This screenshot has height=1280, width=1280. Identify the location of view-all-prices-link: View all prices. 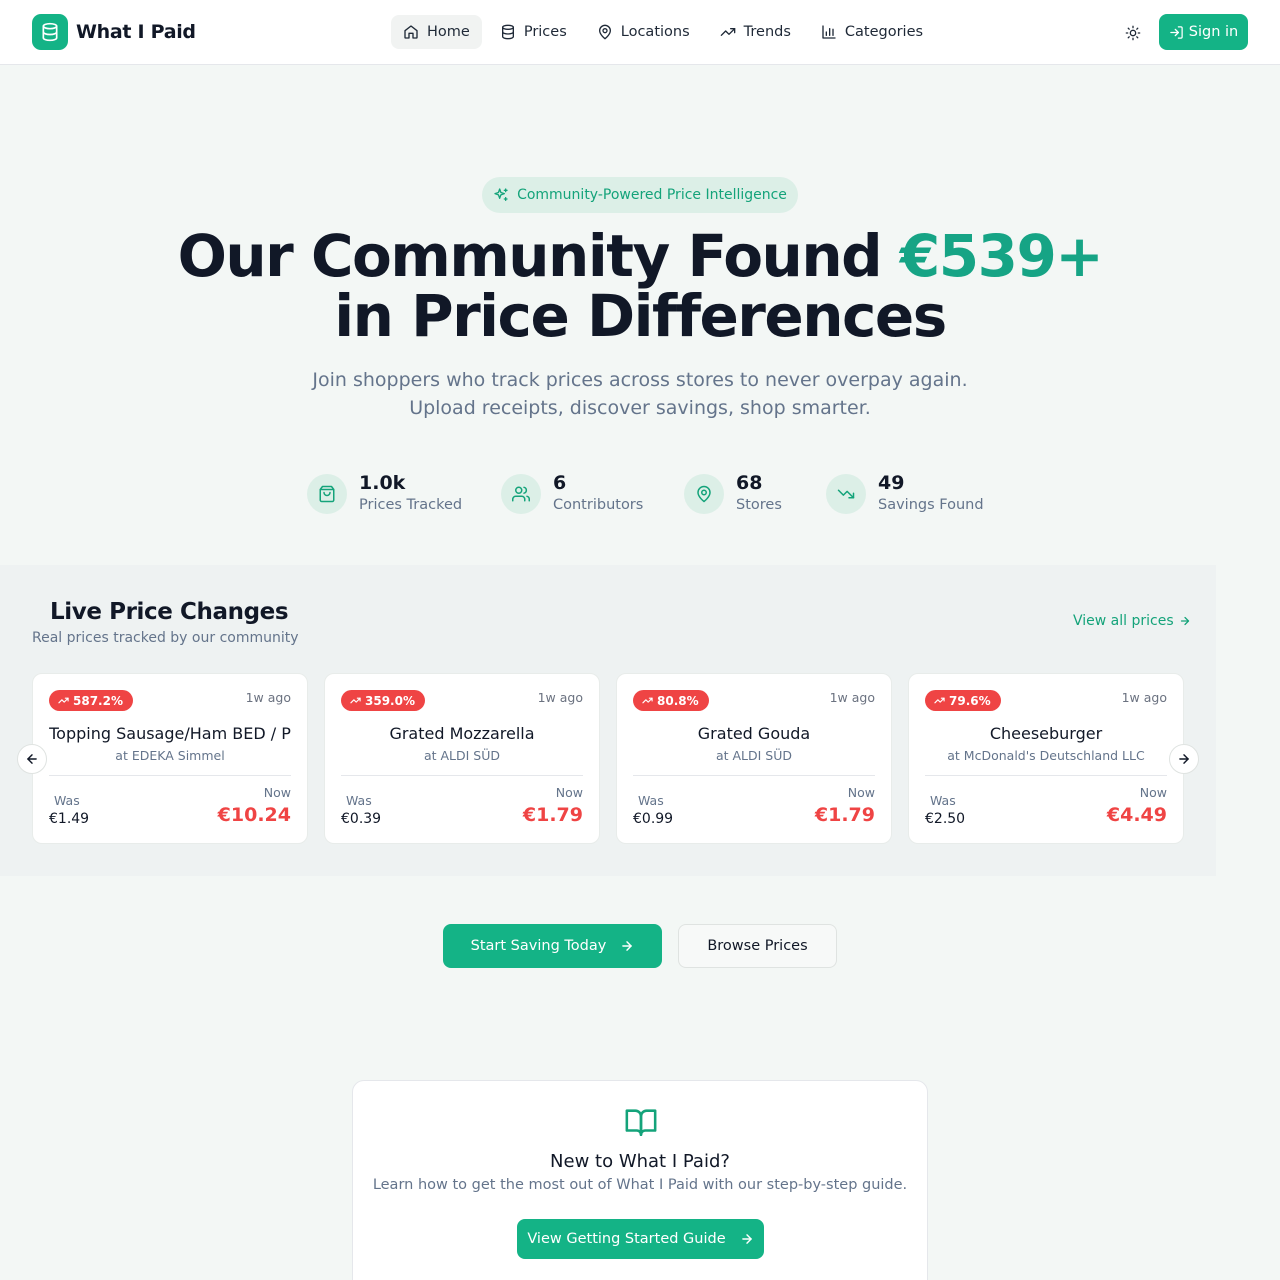
(1132, 621).